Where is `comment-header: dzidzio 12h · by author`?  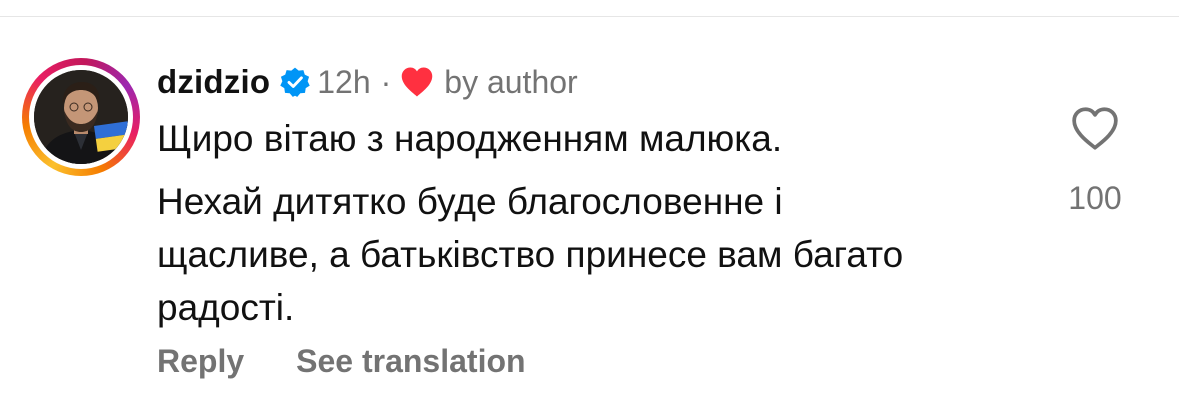 comment-header: dzidzio 12h · by author is located at coordinates (367, 82).